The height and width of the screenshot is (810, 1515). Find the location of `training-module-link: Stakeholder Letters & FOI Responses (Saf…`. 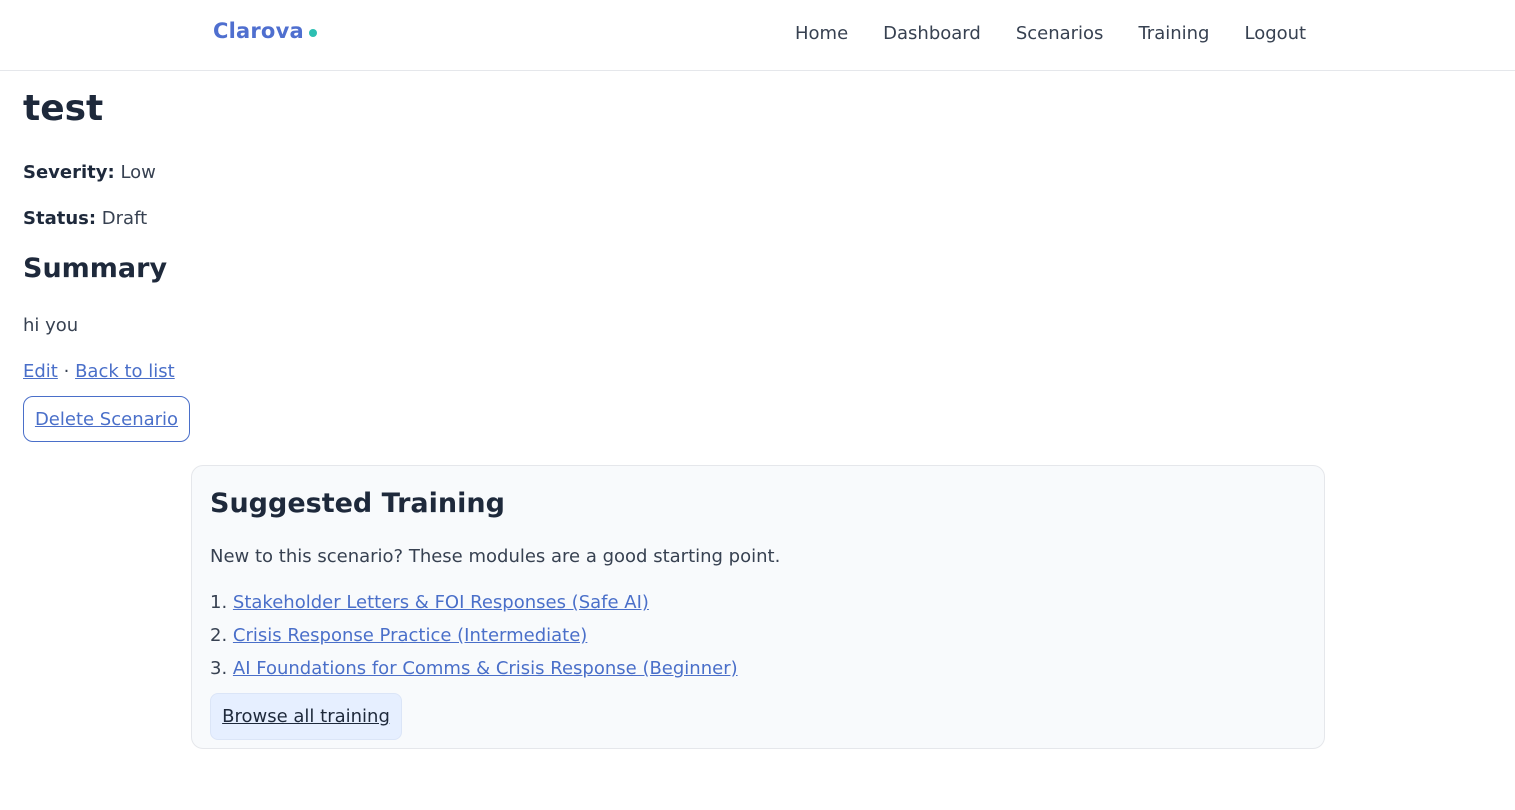

training-module-link: Stakeholder Letters & FOI Responses (Saf… is located at coordinates (441, 602).